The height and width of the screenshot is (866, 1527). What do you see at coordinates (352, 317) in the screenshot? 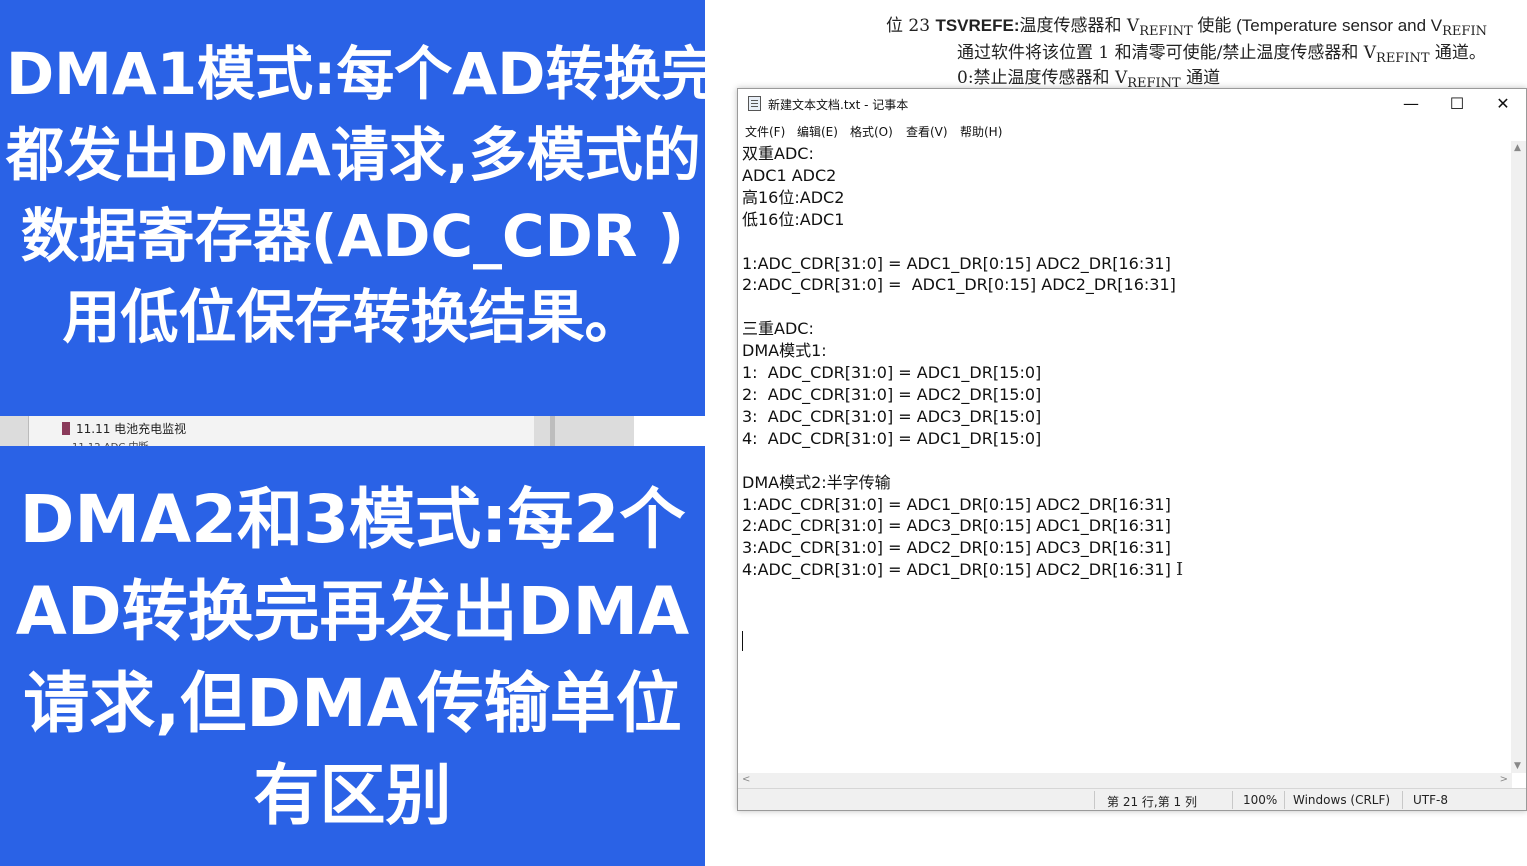
I see `caption-line: 用低位保存转换结果。` at bounding box center [352, 317].